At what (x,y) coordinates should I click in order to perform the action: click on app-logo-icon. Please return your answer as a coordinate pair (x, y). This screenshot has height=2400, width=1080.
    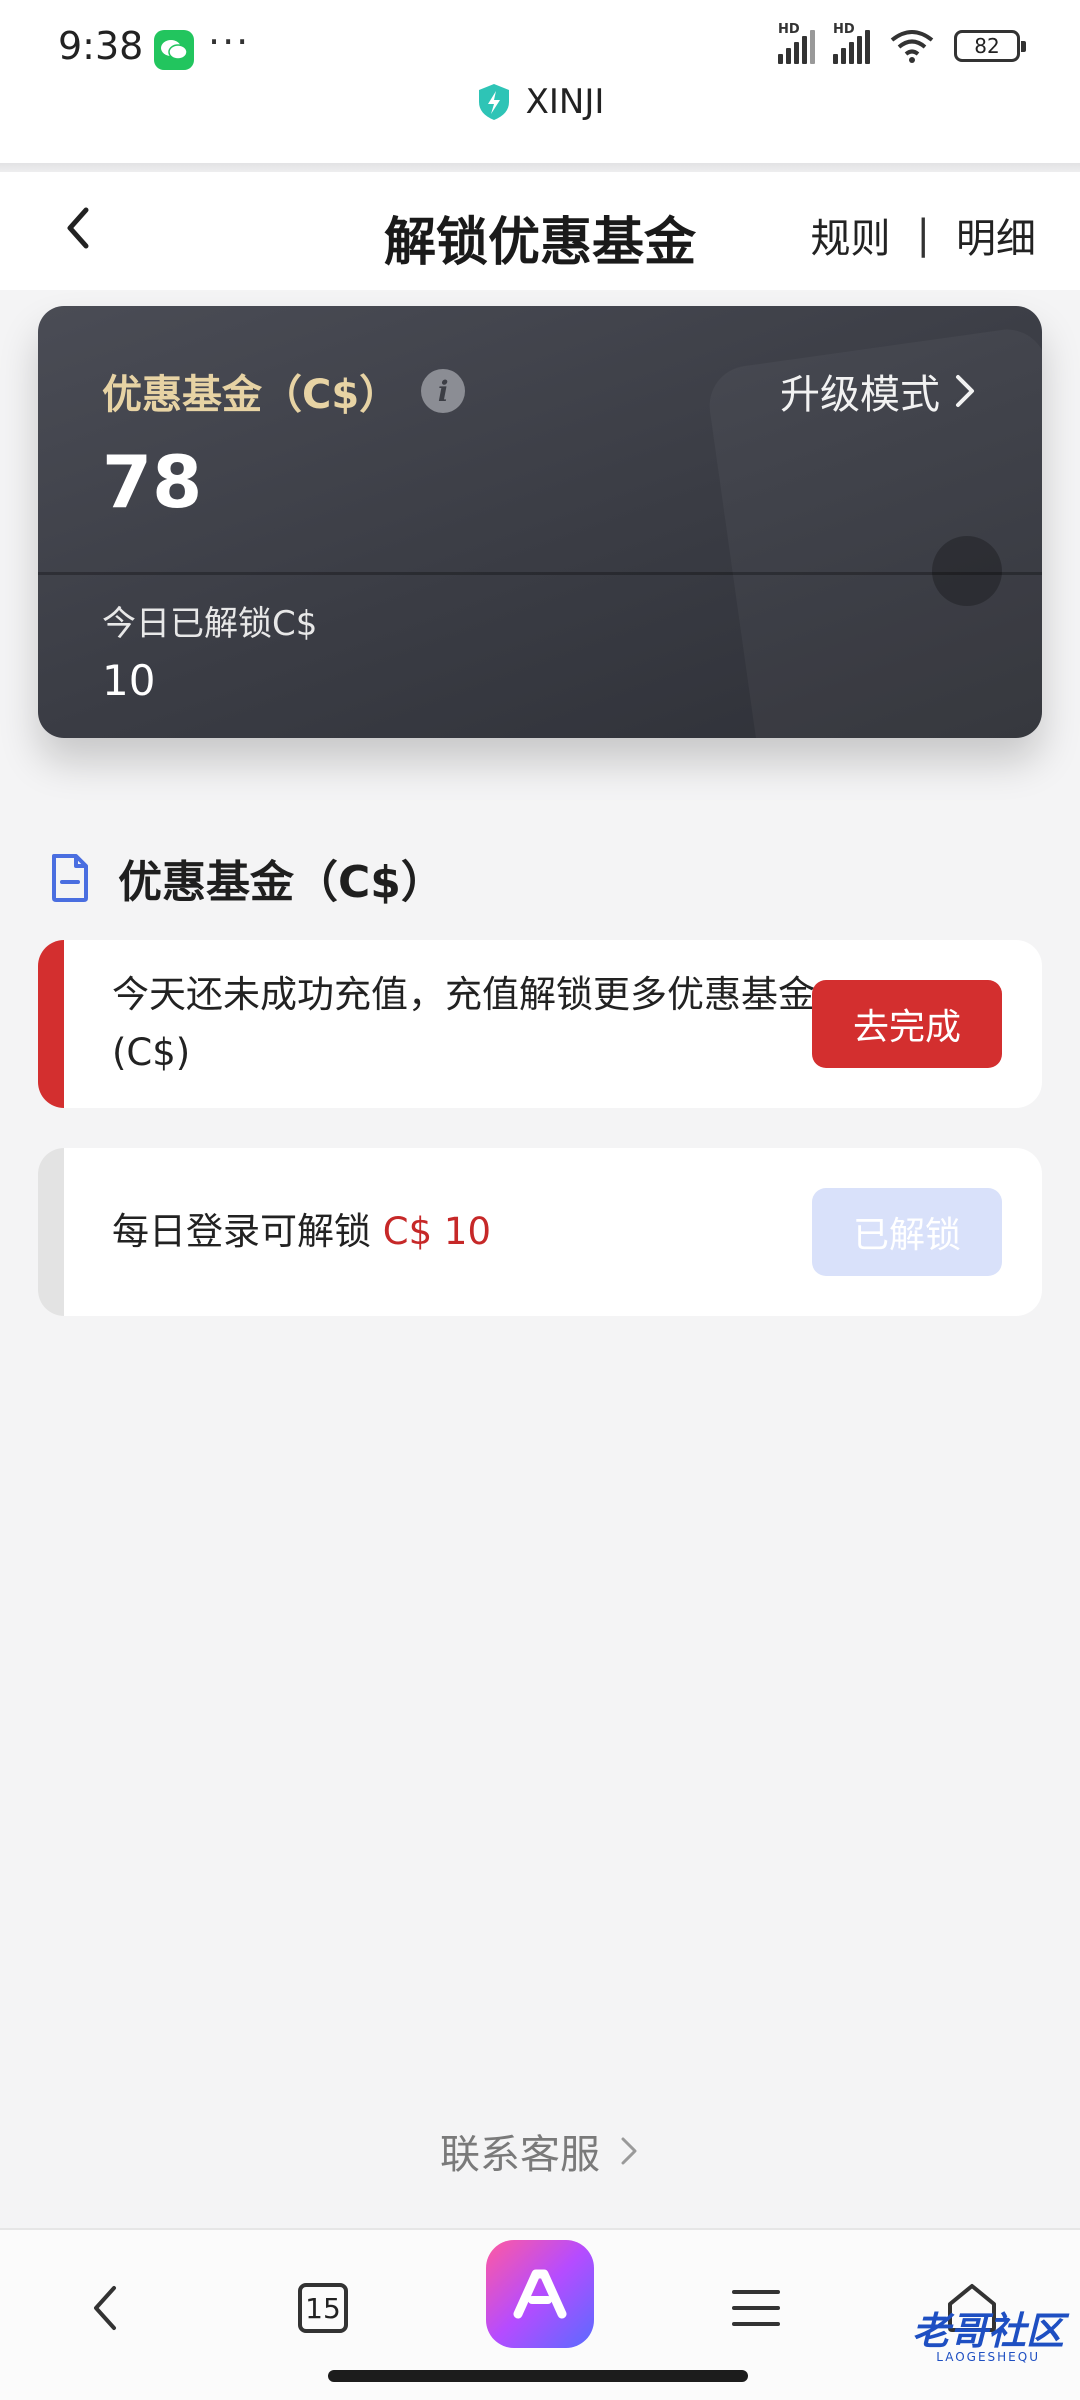
    Looking at the image, I should click on (540, 2294).